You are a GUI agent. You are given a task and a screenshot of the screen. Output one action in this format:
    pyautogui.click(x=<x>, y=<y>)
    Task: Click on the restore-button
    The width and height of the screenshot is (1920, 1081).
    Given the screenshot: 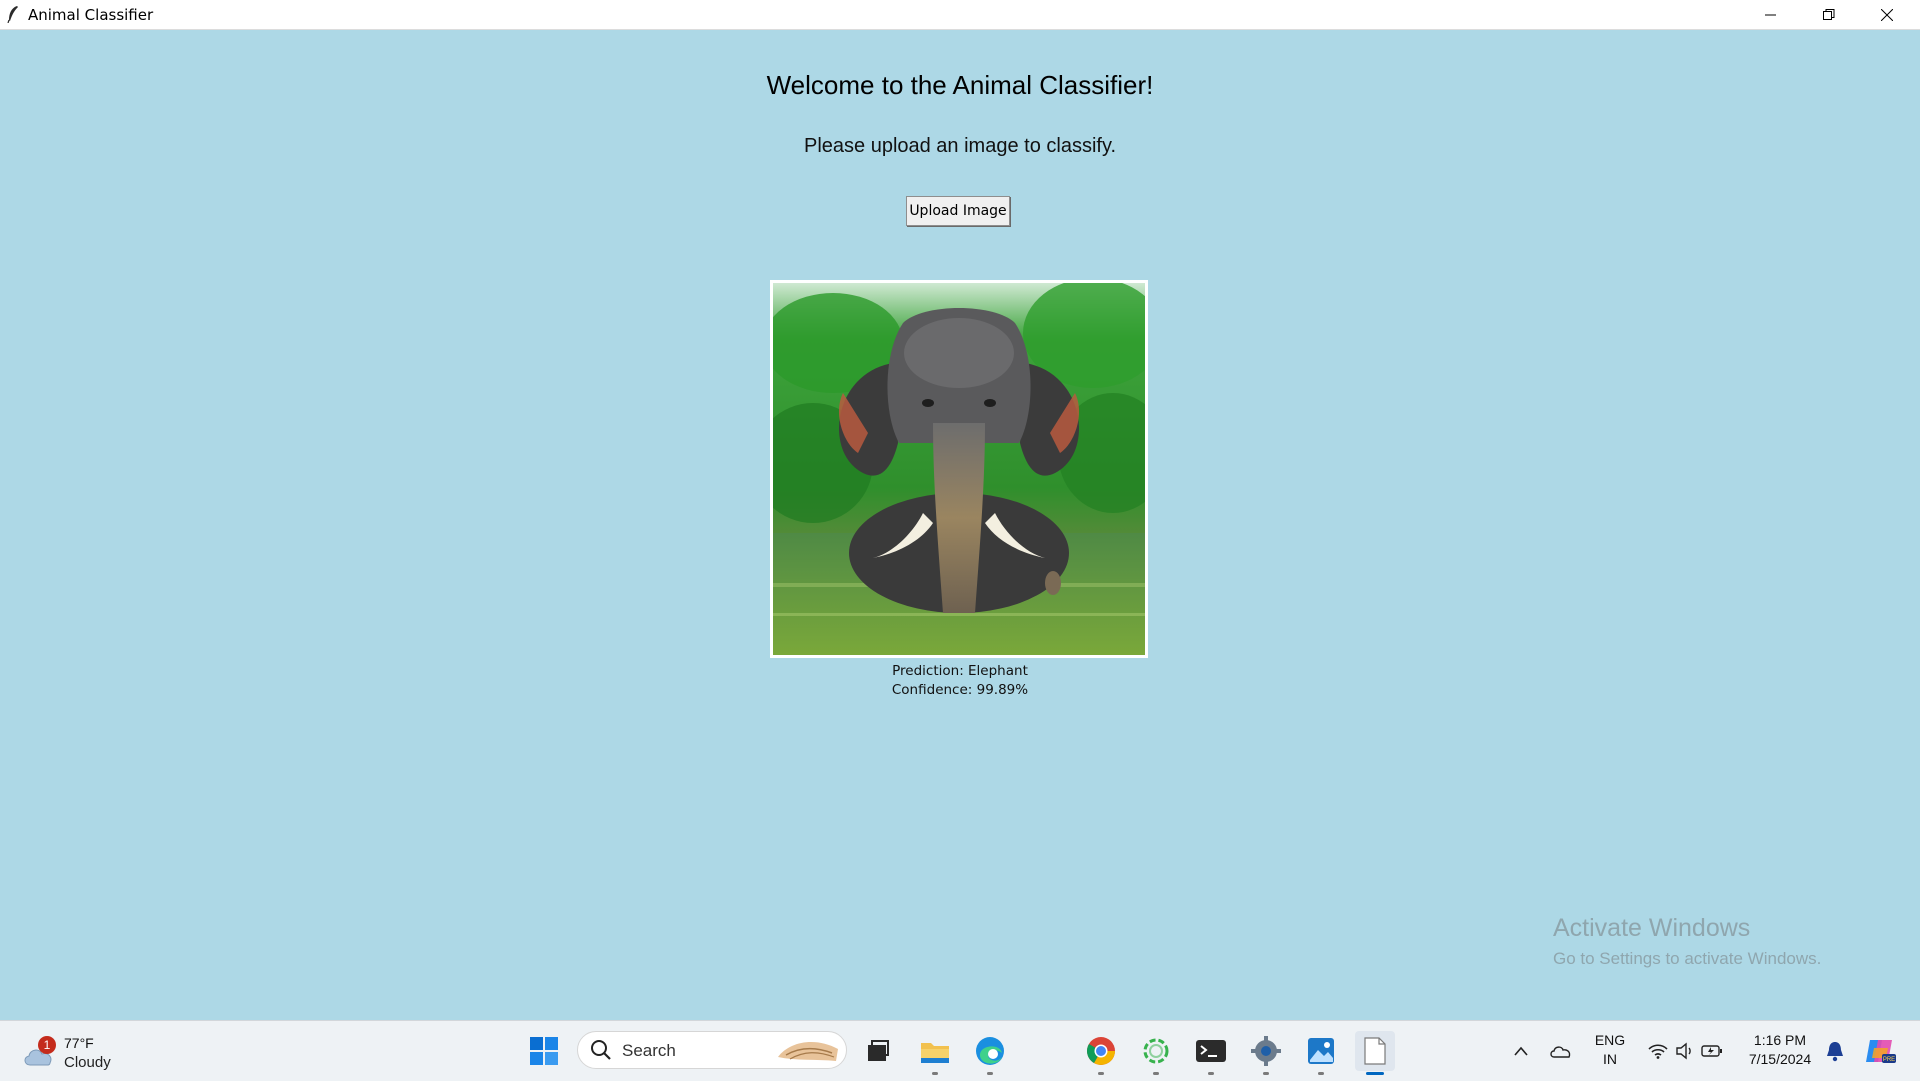 What is the action you would take?
    pyautogui.click(x=1829, y=14)
    